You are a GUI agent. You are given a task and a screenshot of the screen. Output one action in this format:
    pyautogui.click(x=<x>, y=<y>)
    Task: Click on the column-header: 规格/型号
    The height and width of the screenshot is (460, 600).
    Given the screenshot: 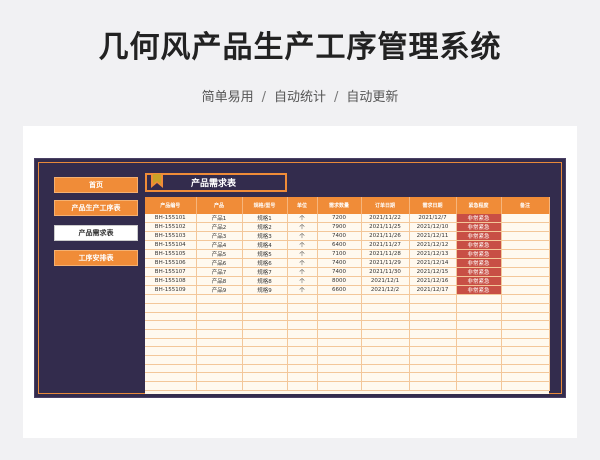 What is the action you would take?
    pyautogui.click(x=265, y=205)
    